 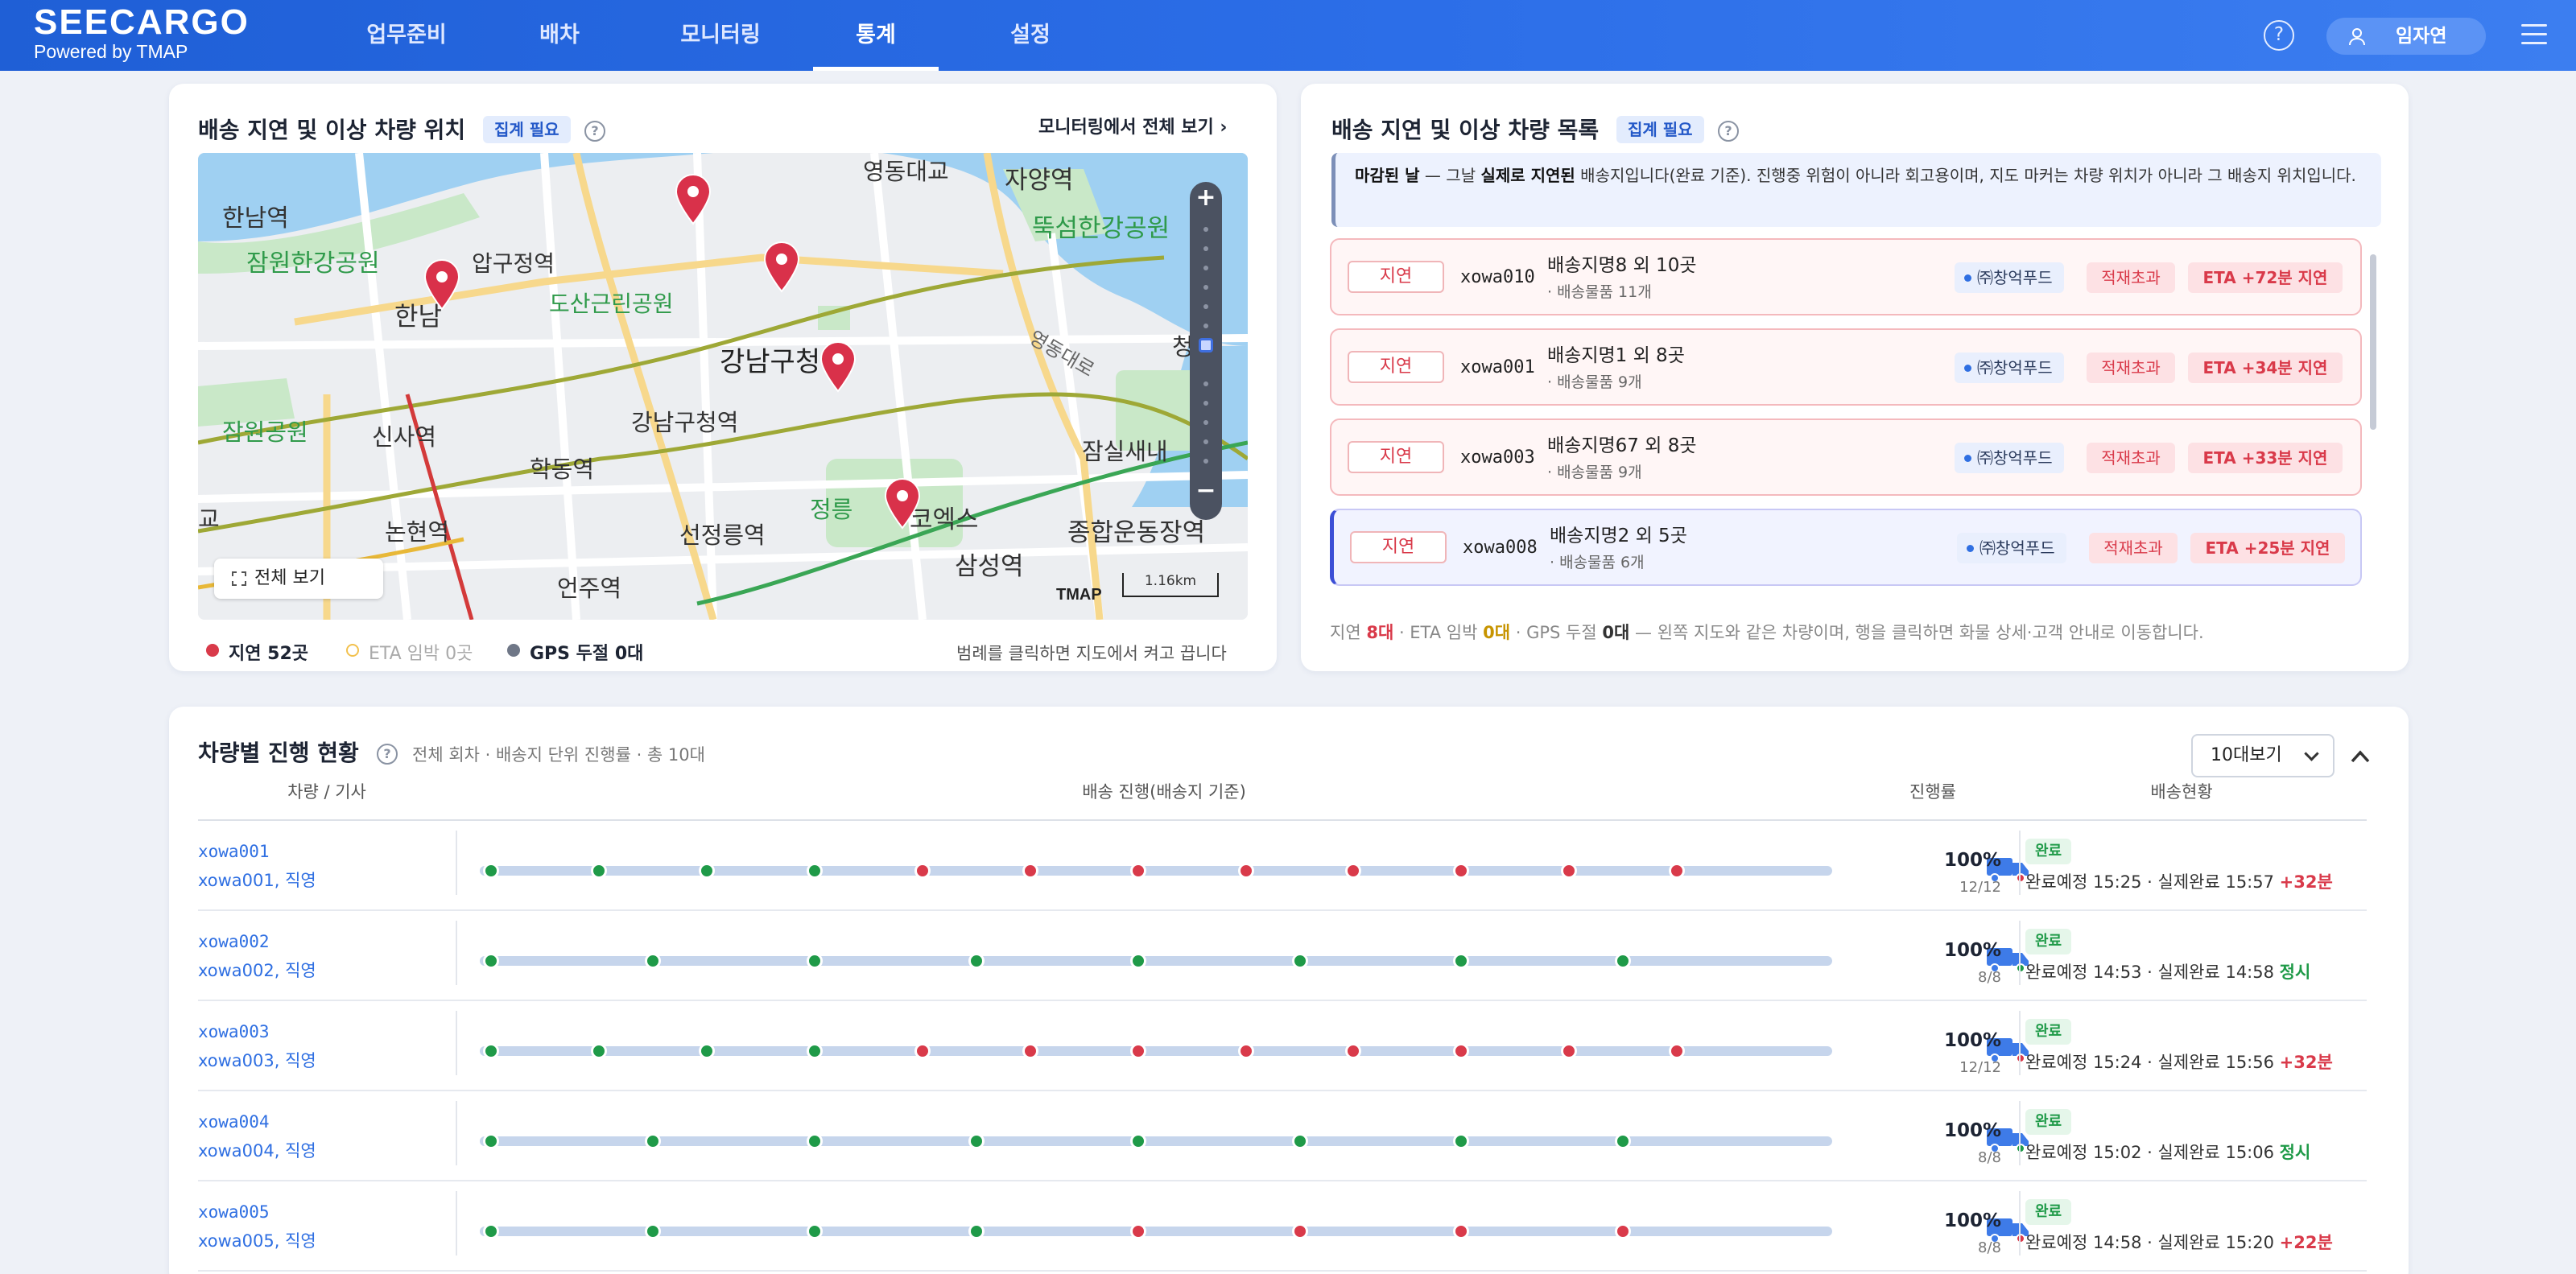 I want to click on list-scrollbar, so click(x=2373, y=342).